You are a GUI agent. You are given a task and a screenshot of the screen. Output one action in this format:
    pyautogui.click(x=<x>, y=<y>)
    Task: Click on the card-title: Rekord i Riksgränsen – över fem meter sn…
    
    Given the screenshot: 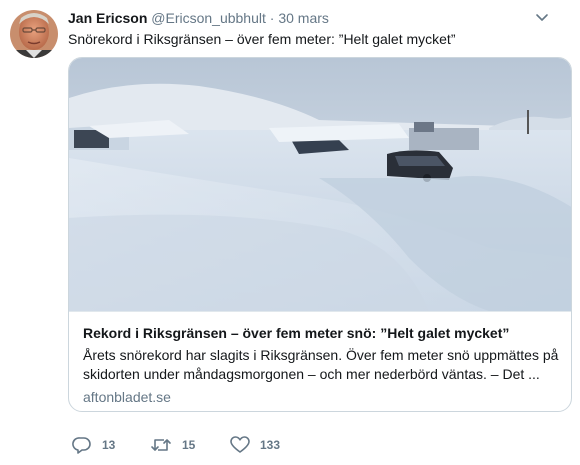 What is the action you would take?
    pyautogui.click(x=296, y=333)
    